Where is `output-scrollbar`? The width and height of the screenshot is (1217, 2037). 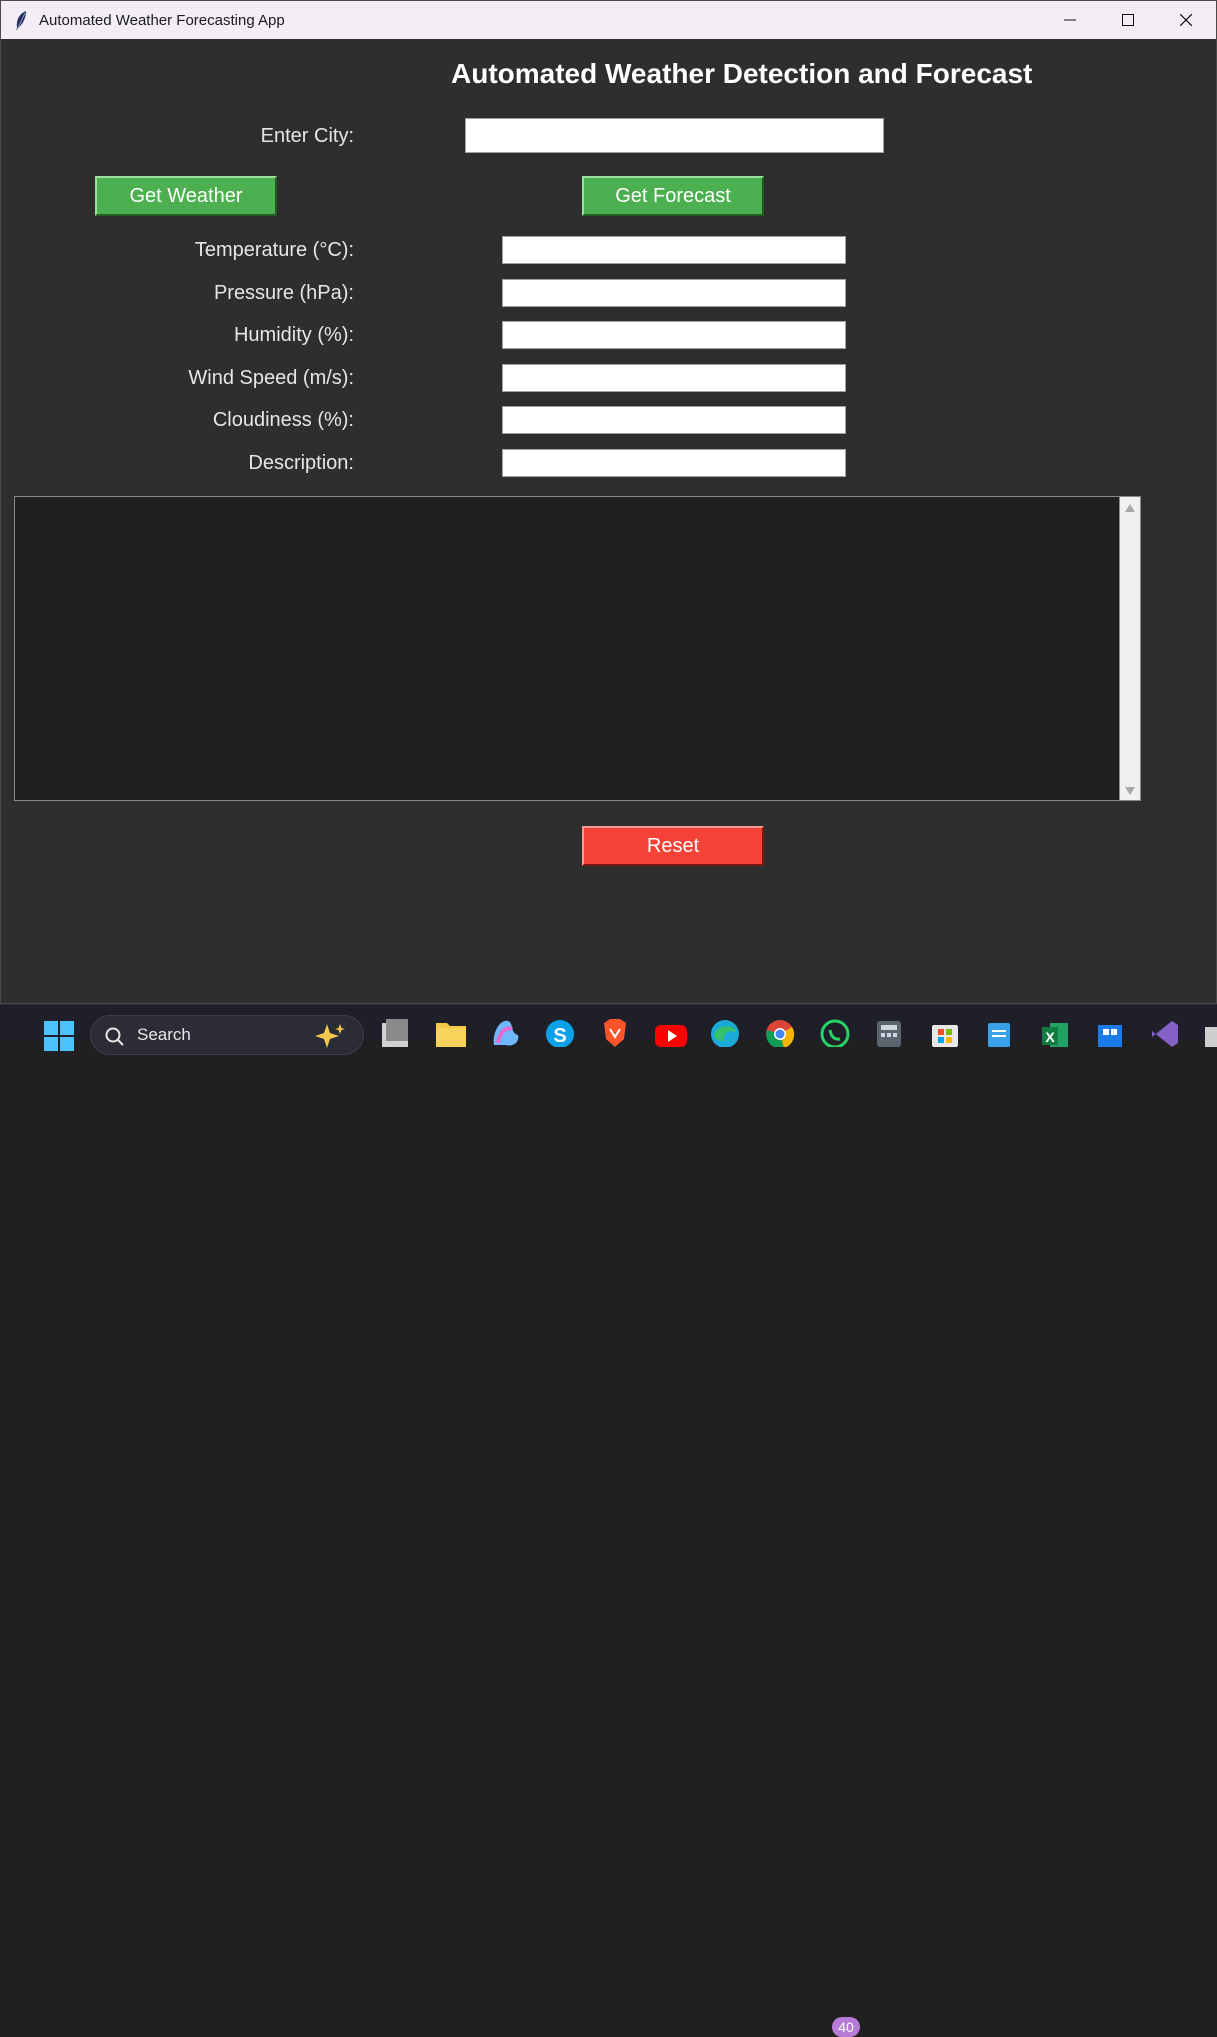 output-scrollbar is located at coordinates (1130, 648).